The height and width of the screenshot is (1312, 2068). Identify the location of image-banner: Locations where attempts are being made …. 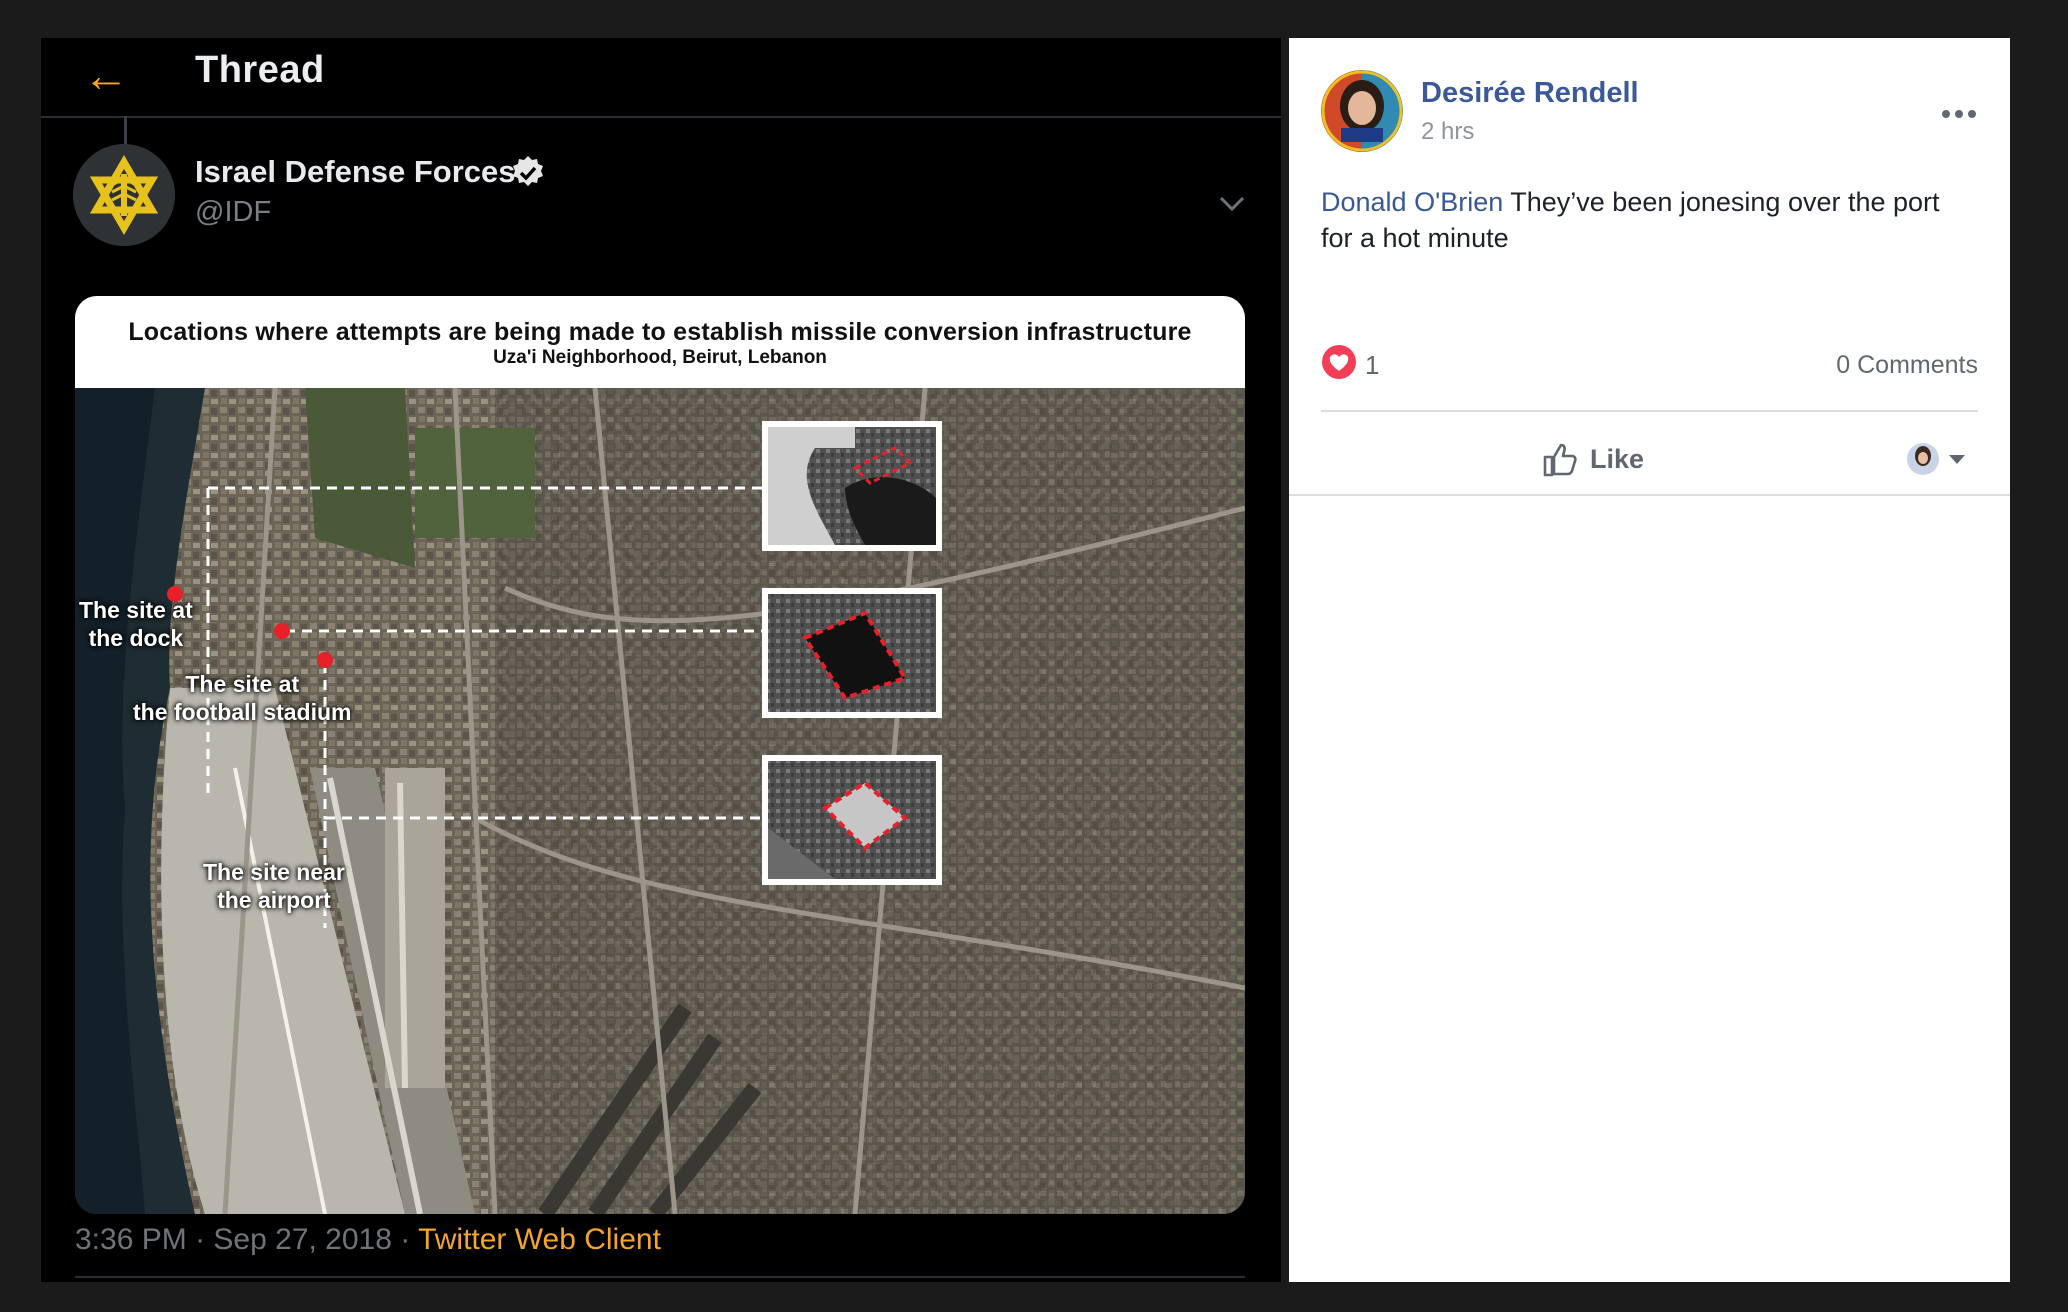
(660, 342).